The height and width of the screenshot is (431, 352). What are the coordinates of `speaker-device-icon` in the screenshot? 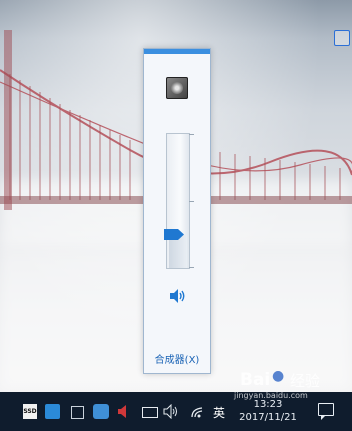 It's located at (177, 88).